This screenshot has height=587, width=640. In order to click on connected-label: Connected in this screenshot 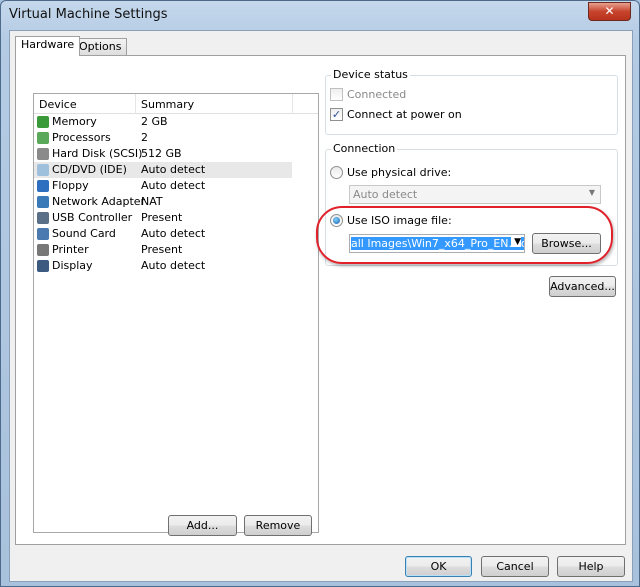, I will do `click(377, 94)`.